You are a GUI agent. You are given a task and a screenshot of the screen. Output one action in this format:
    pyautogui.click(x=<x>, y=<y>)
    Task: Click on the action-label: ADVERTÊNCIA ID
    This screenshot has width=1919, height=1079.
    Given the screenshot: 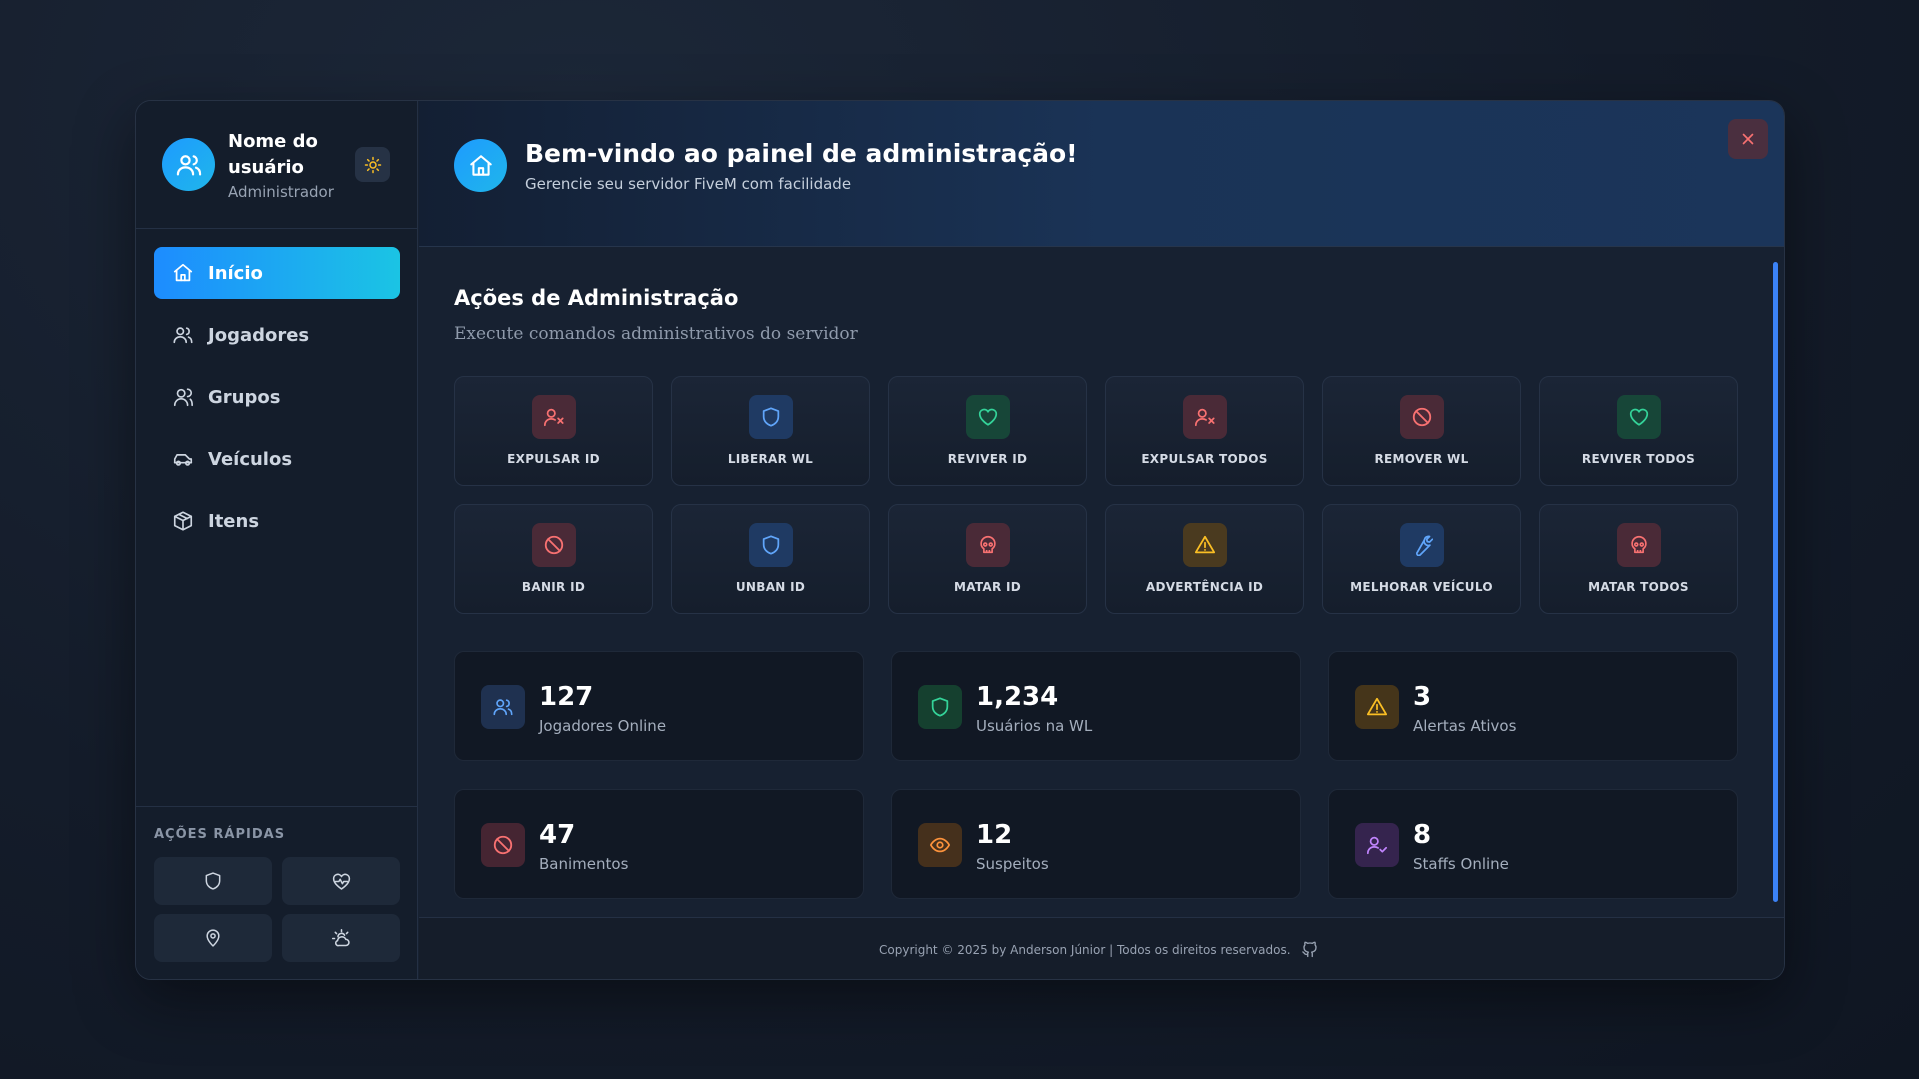 What is the action you would take?
    pyautogui.click(x=1204, y=587)
    